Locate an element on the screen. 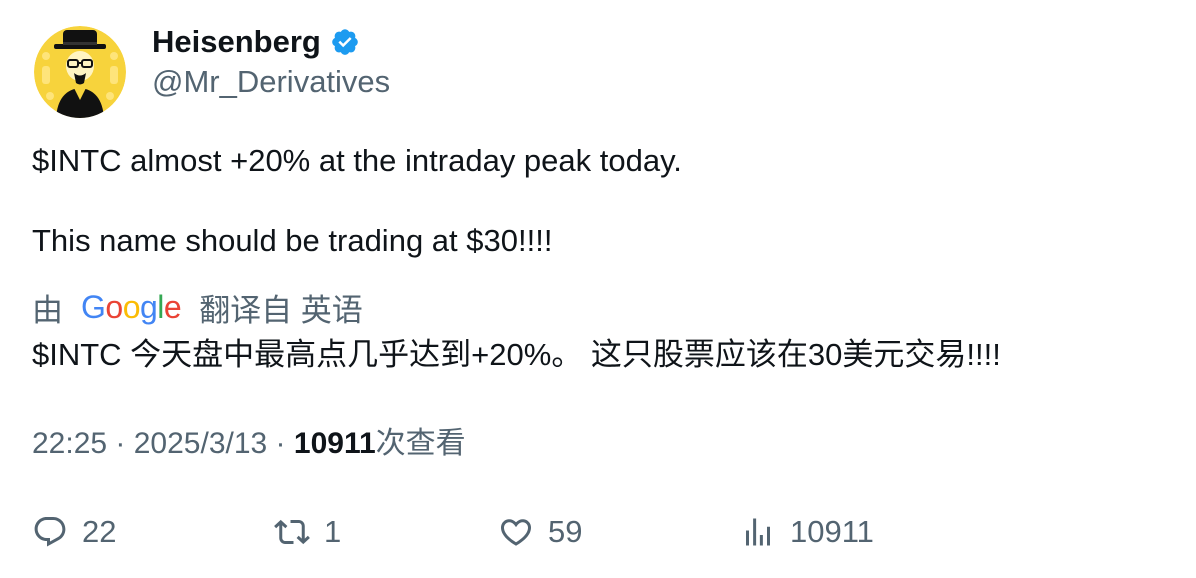 The image size is (1196, 578). views-button: 10911 is located at coordinates (807, 532).